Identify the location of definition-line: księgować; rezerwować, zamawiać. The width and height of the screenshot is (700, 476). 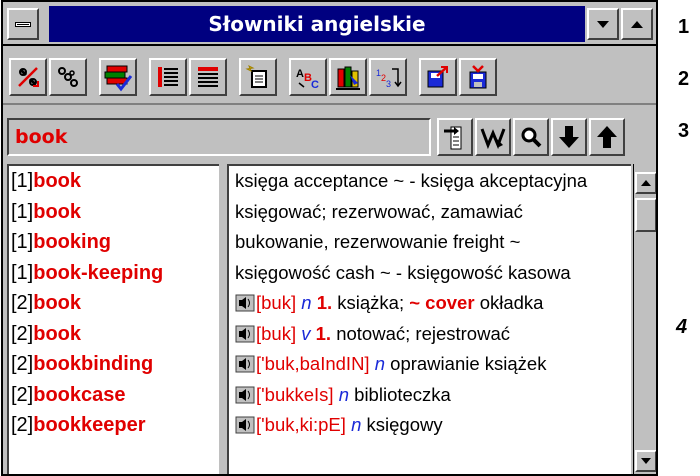
(430, 212).